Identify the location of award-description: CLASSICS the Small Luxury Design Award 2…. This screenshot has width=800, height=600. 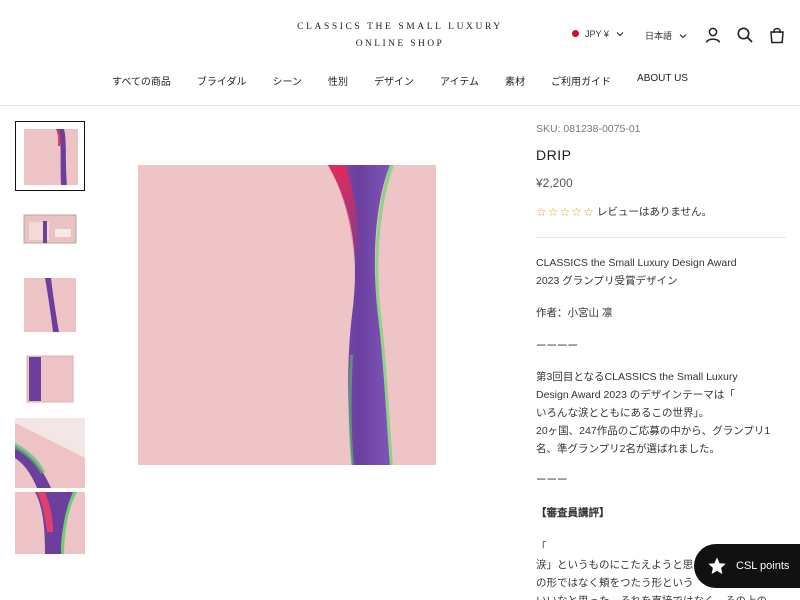
(661, 272).